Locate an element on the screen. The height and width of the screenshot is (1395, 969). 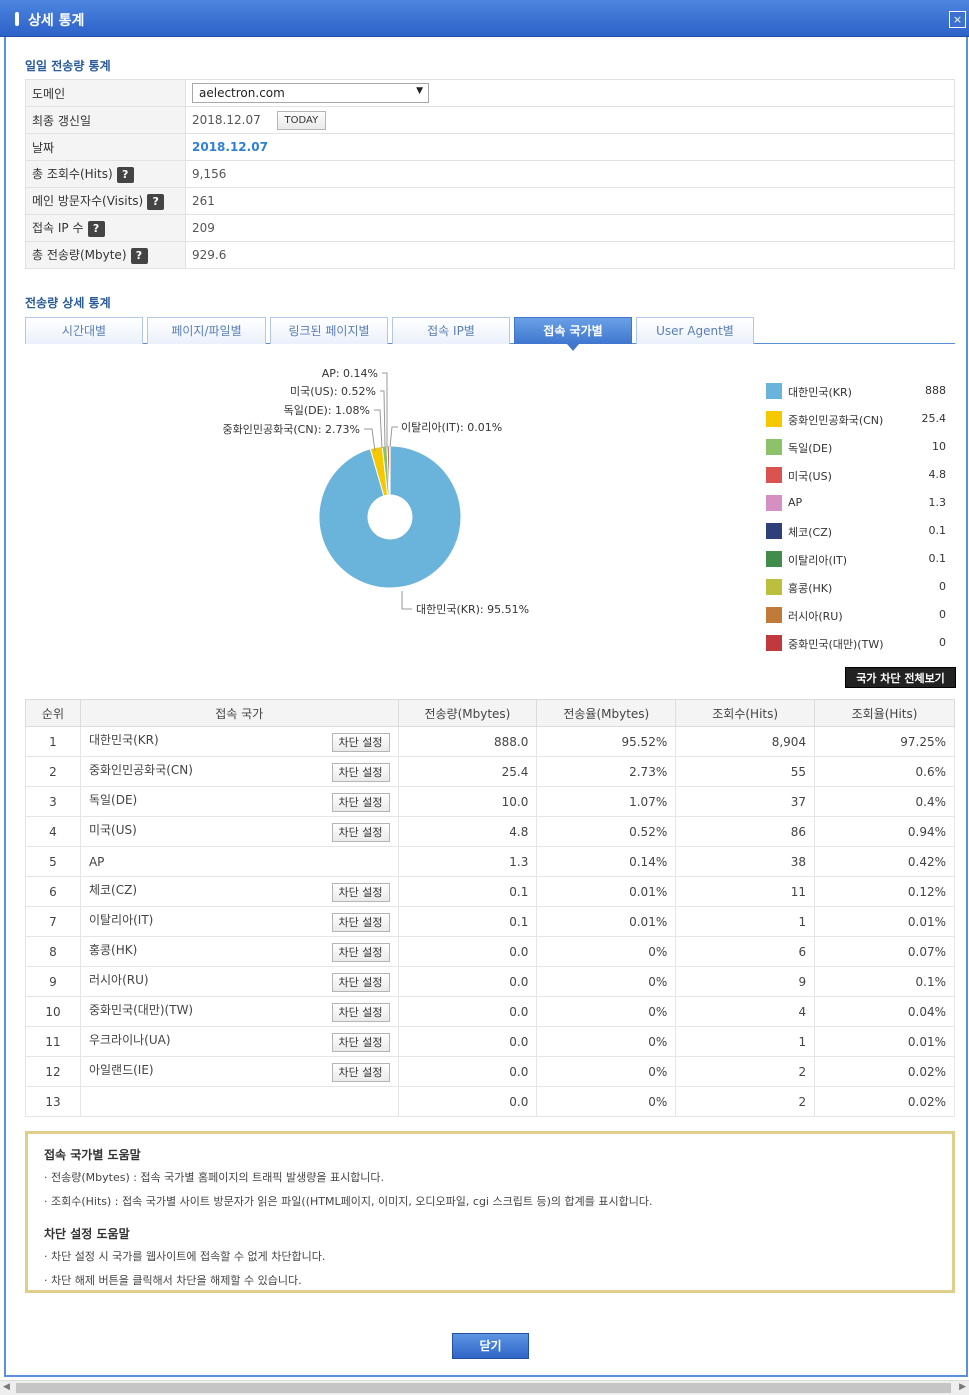
country-name: 미국(US) is located at coordinates (112, 830).